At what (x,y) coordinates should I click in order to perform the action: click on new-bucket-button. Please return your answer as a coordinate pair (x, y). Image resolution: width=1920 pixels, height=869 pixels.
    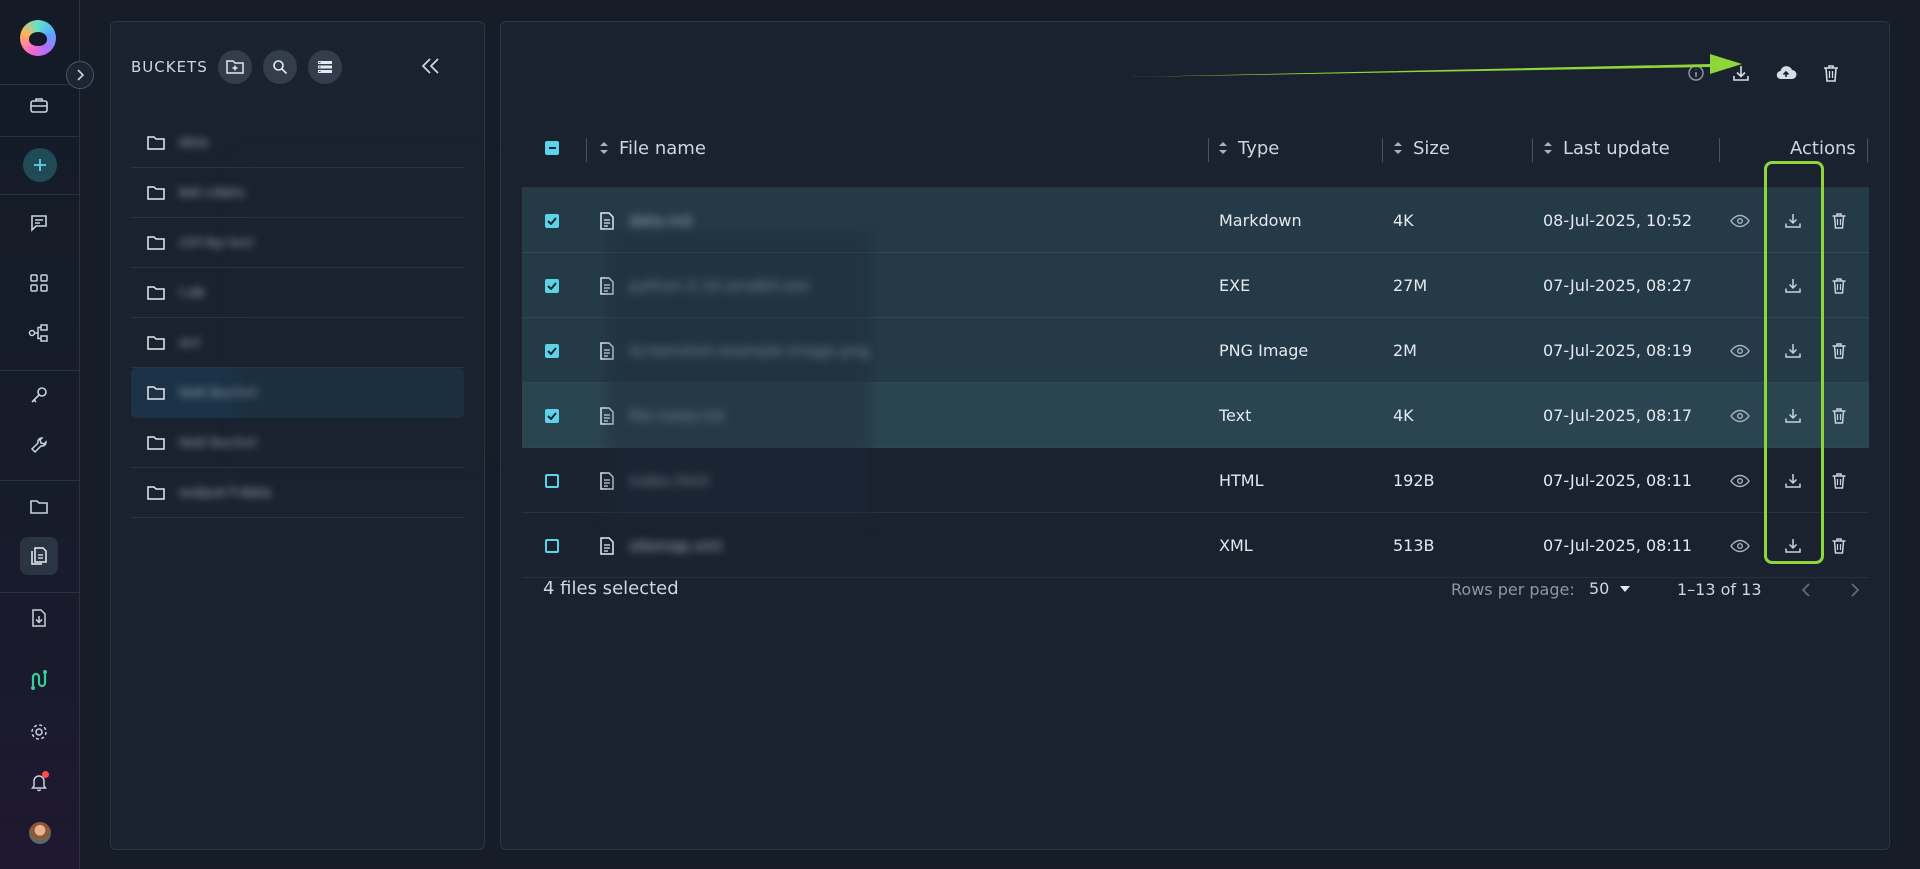
    Looking at the image, I should click on (234, 67).